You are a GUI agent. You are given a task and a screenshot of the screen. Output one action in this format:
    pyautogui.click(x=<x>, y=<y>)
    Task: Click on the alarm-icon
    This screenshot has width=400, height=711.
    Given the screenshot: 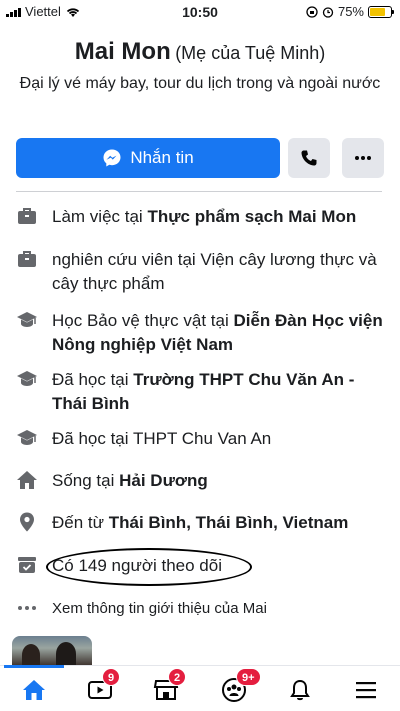 What is the action you would take?
    pyautogui.click(x=328, y=12)
    